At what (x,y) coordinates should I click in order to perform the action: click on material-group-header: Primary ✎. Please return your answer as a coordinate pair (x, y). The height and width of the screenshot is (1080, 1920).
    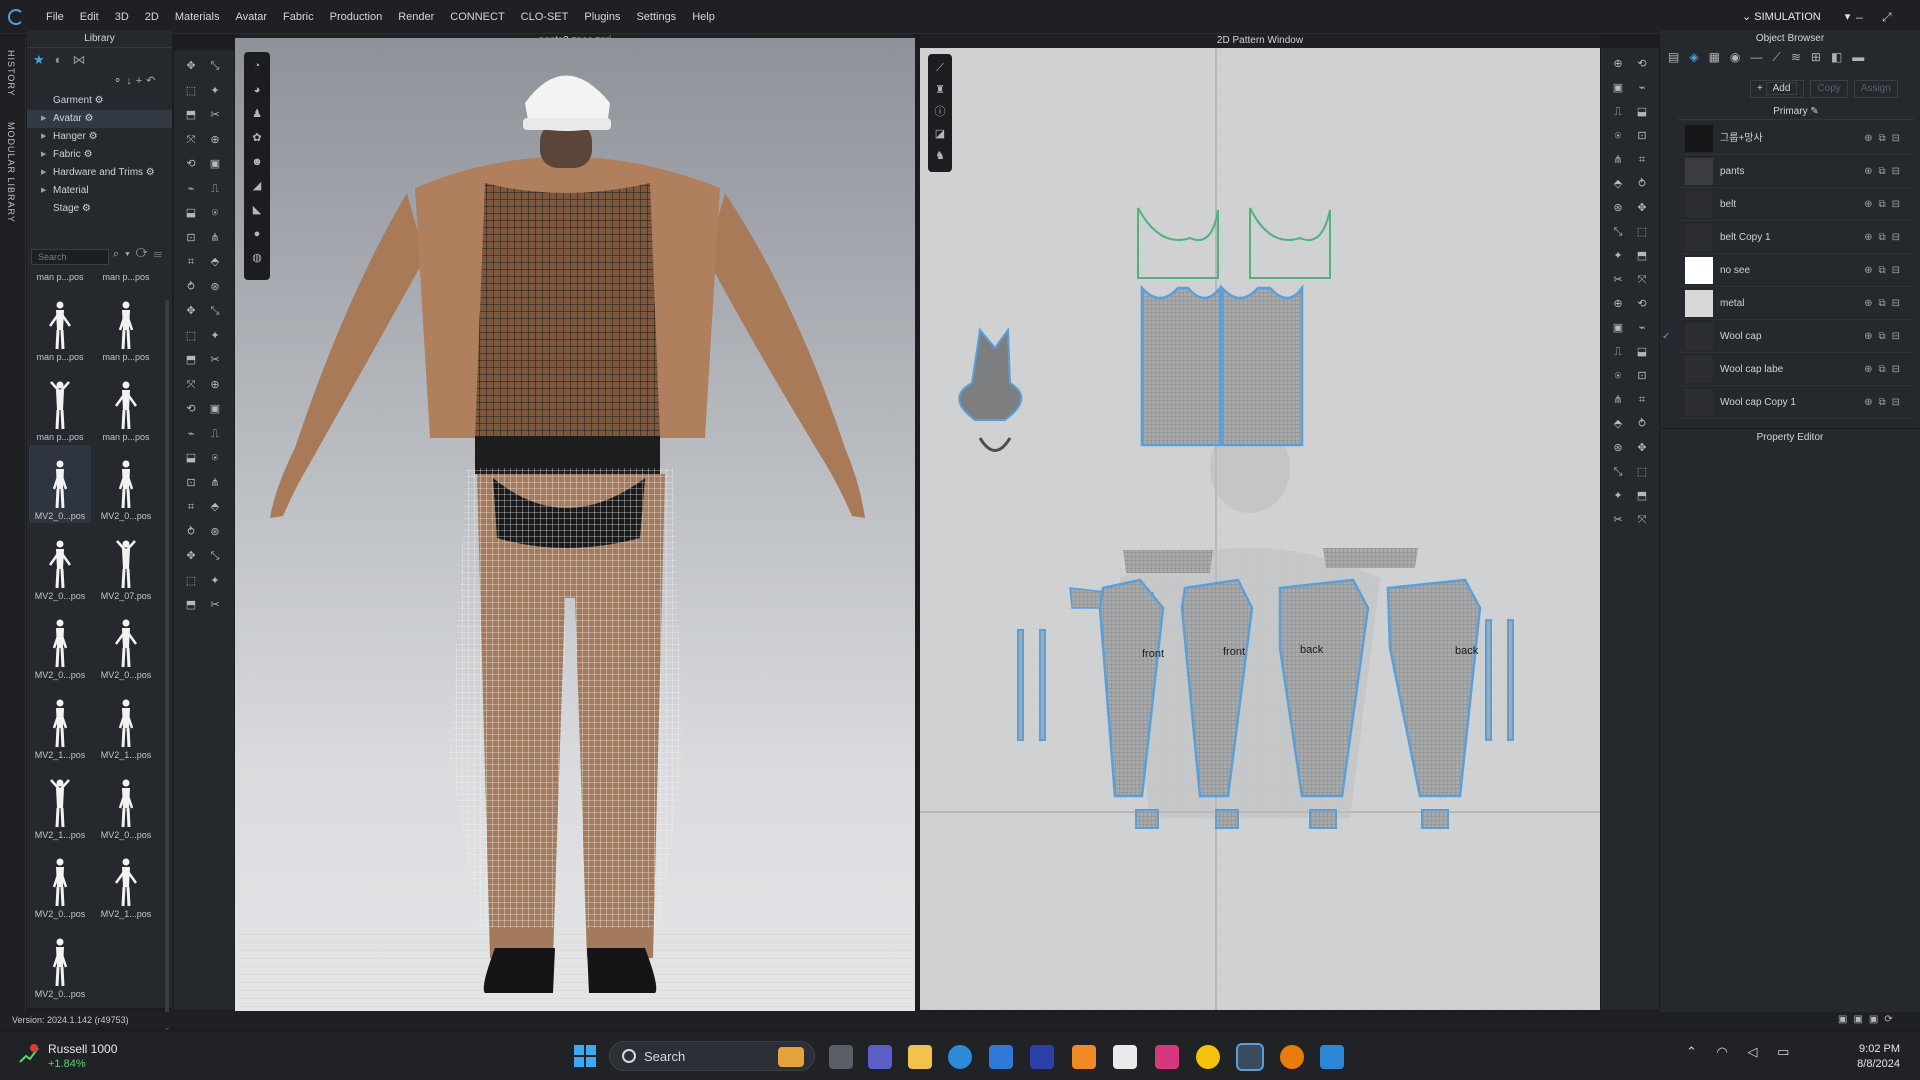
    Looking at the image, I should click on (1796, 112).